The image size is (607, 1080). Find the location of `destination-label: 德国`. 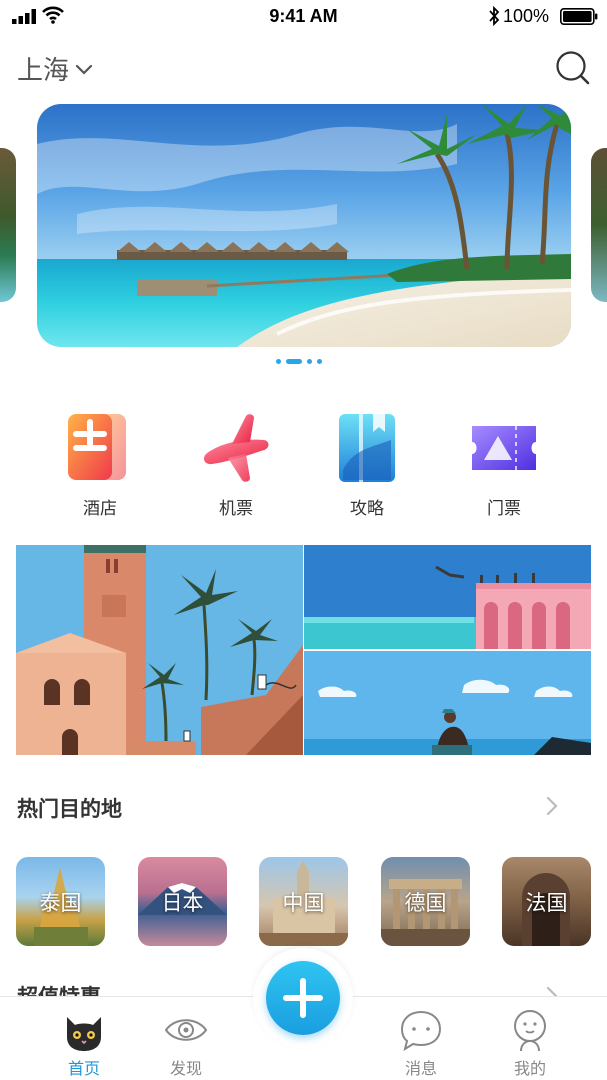

destination-label: 德国 is located at coordinates (425, 903).